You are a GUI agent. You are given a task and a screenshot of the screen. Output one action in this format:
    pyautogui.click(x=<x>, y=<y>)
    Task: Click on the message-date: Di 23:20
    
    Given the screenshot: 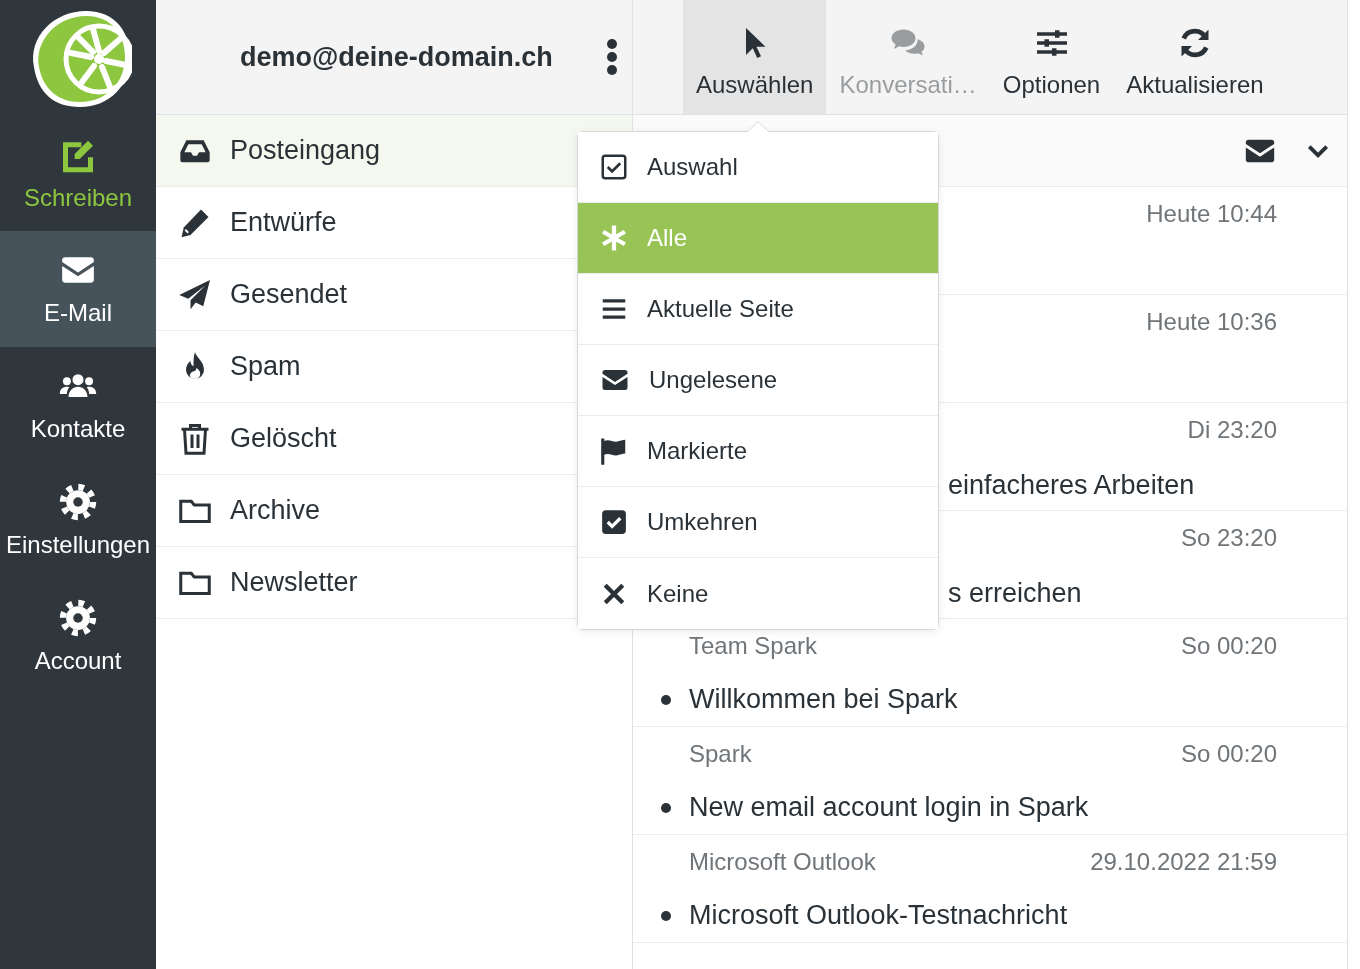 What is the action you would take?
    pyautogui.click(x=1232, y=430)
    